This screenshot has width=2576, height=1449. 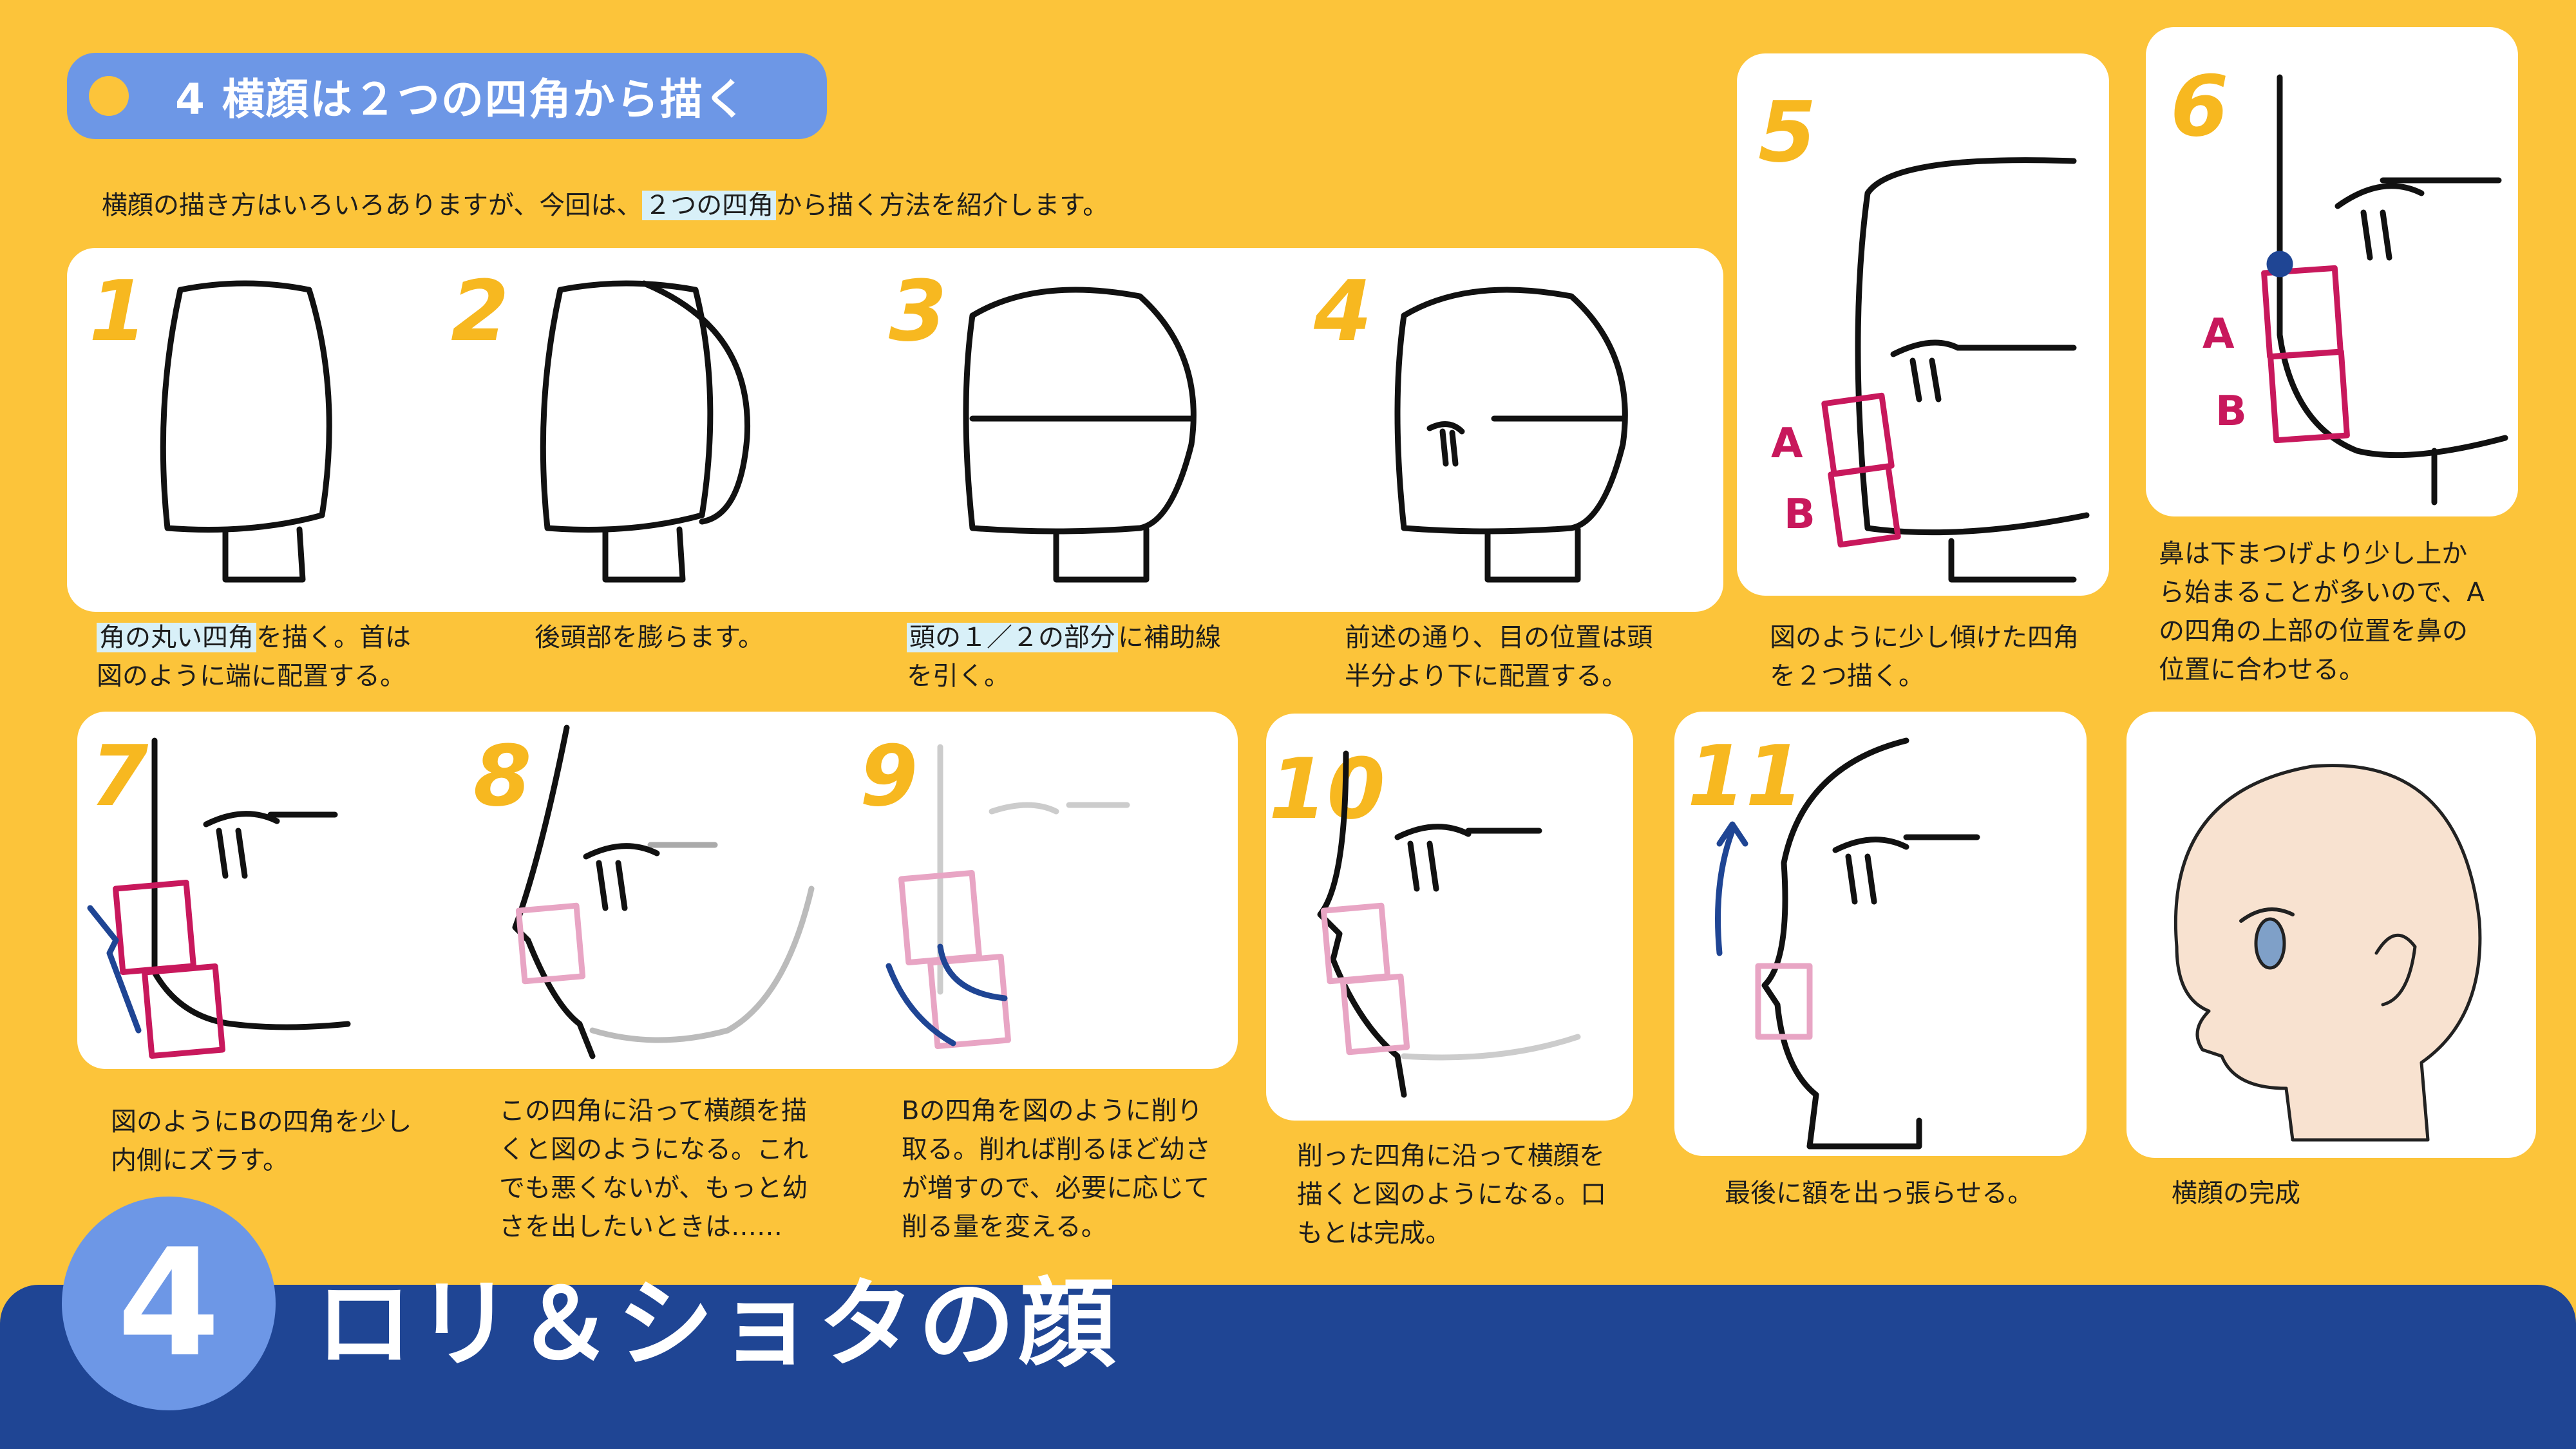 I want to click on caption-step-3: 頭の１／２の部分 に補助線 を引く。, so click(x=1064, y=657).